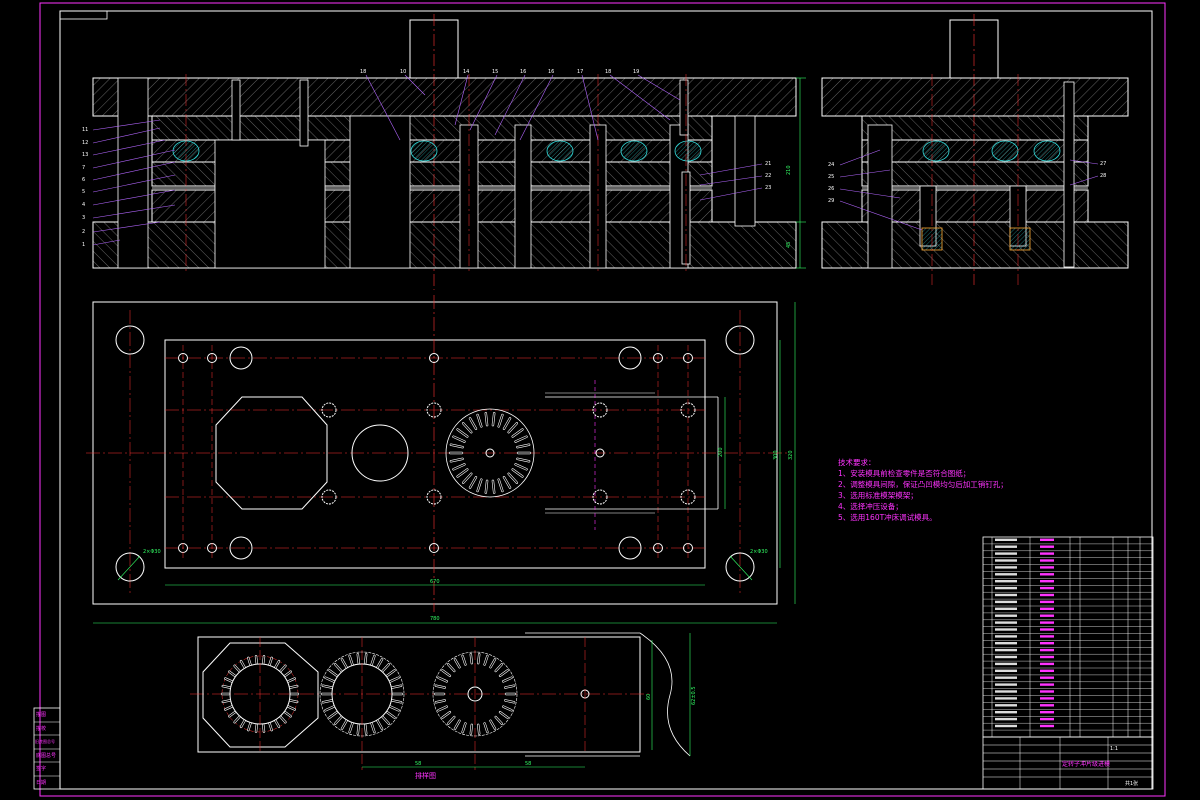 This screenshot has height=800, width=1200. What do you see at coordinates (759, 552) in the screenshot?
I see `hole-callout-right: 2×Φ30` at bounding box center [759, 552].